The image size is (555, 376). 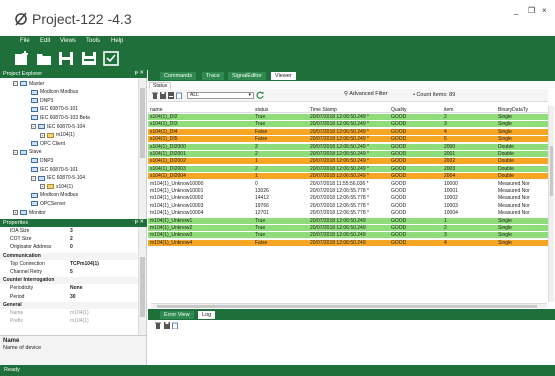 I want to click on column-header-quality: Quality, so click(x=399, y=110).